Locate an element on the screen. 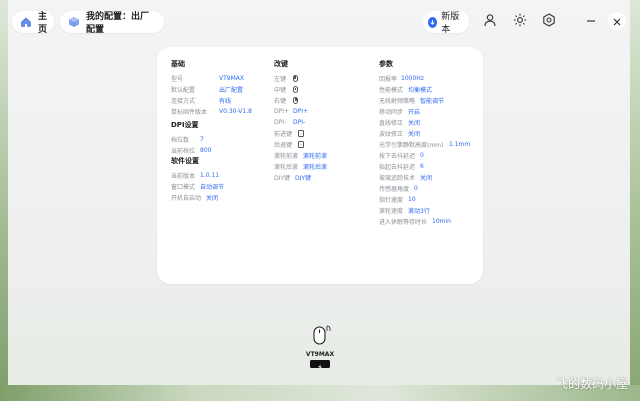 The height and width of the screenshot is (401, 640). param-row-performance: 性能模式 均衡模式 is located at coordinates (429, 89).